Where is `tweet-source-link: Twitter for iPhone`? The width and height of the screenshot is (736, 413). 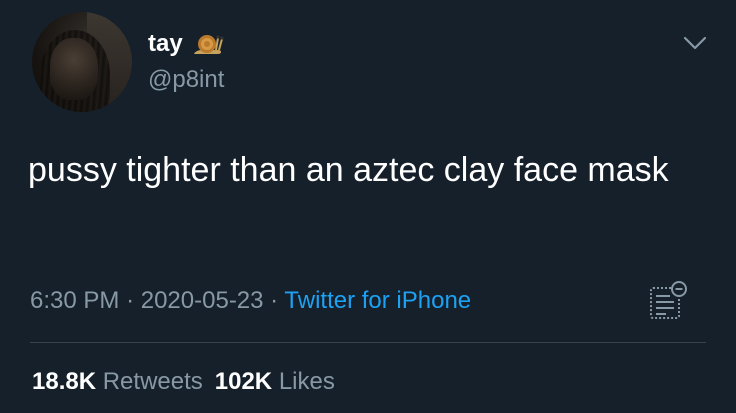 tweet-source-link: Twitter for iPhone is located at coordinates (377, 300).